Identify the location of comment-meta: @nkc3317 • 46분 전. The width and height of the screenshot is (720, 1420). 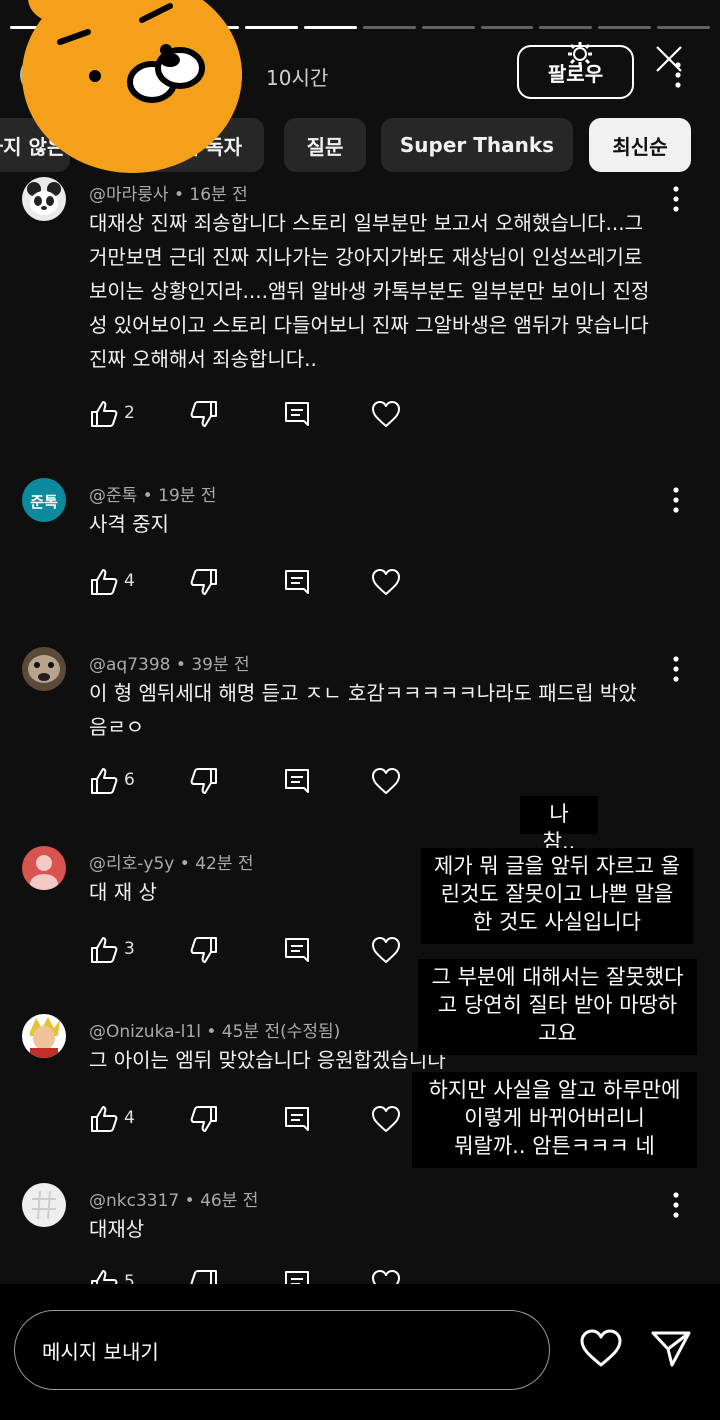
(173, 1198).